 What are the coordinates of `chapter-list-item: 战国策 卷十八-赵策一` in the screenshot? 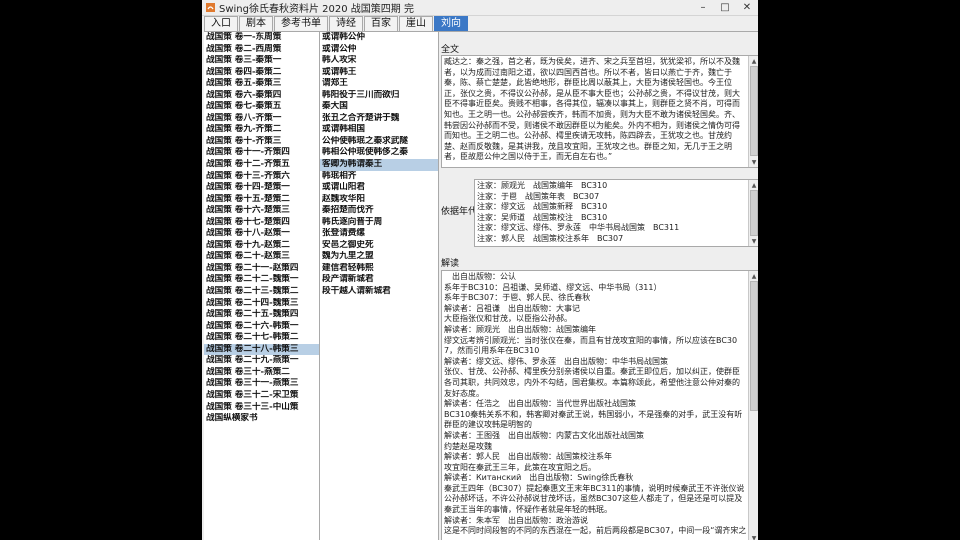 It's located at (261, 234).